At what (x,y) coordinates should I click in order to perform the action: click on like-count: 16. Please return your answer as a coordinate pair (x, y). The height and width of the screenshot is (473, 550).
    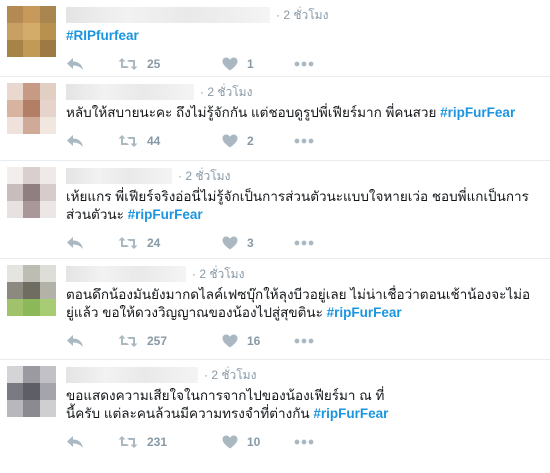
    Looking at the image, I should click on (254, 341).